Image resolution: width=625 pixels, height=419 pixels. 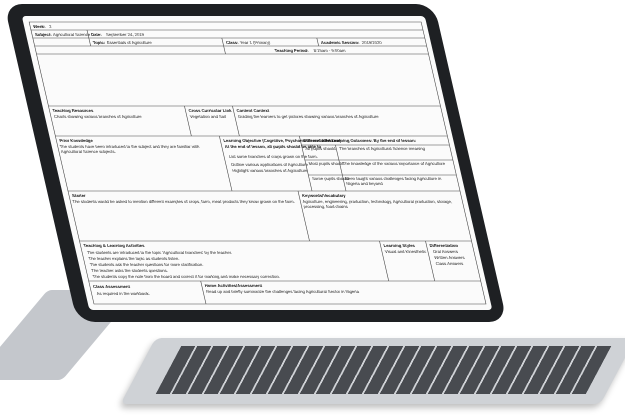 What do you see at coordinates (207, 116) in the screenshot?
I see `cross-text: Vegetation and Soil` at bounding box center [207, 116].